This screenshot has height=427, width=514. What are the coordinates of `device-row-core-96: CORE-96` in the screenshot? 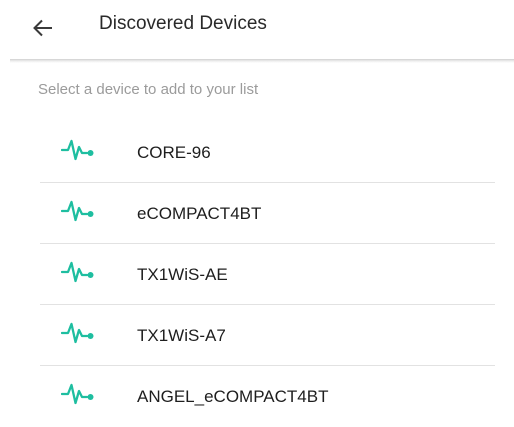 It's located at (257, 152).